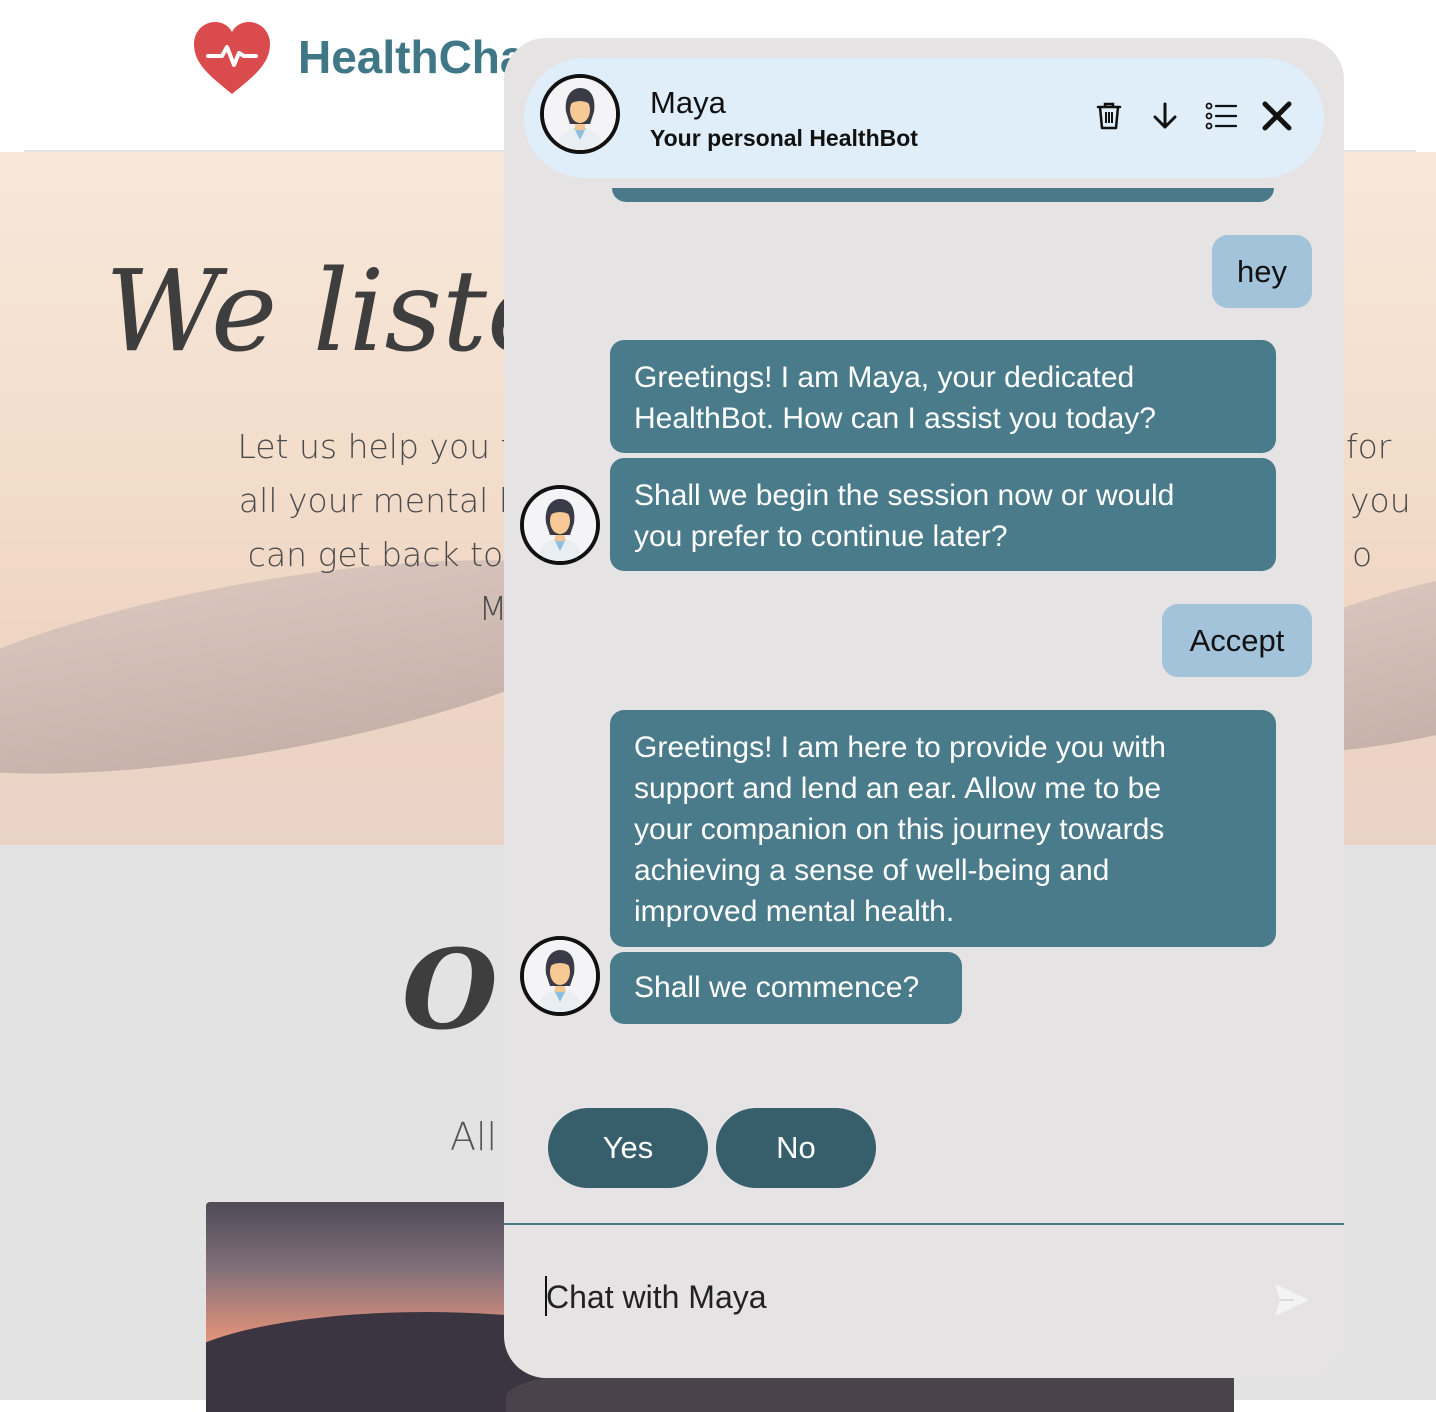  Describe the element at coordinates (1262, 271) in the screenshot. I see `user-message: hey` at that location.